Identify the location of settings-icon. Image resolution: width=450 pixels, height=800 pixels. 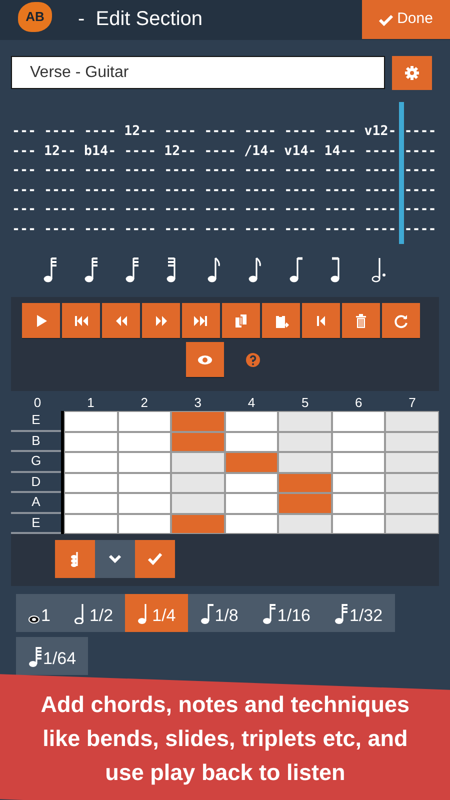
(412, 73).